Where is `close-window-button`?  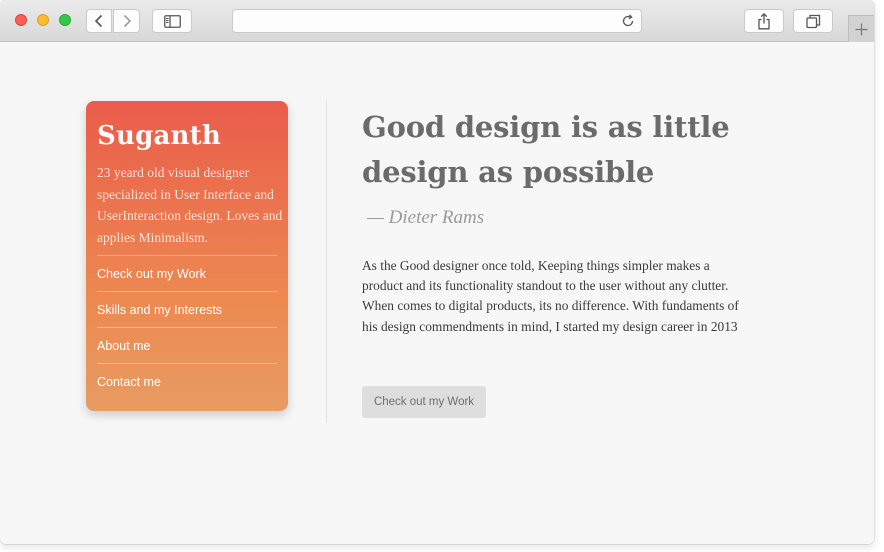
close-window-button is located at coordinates (21, 20).